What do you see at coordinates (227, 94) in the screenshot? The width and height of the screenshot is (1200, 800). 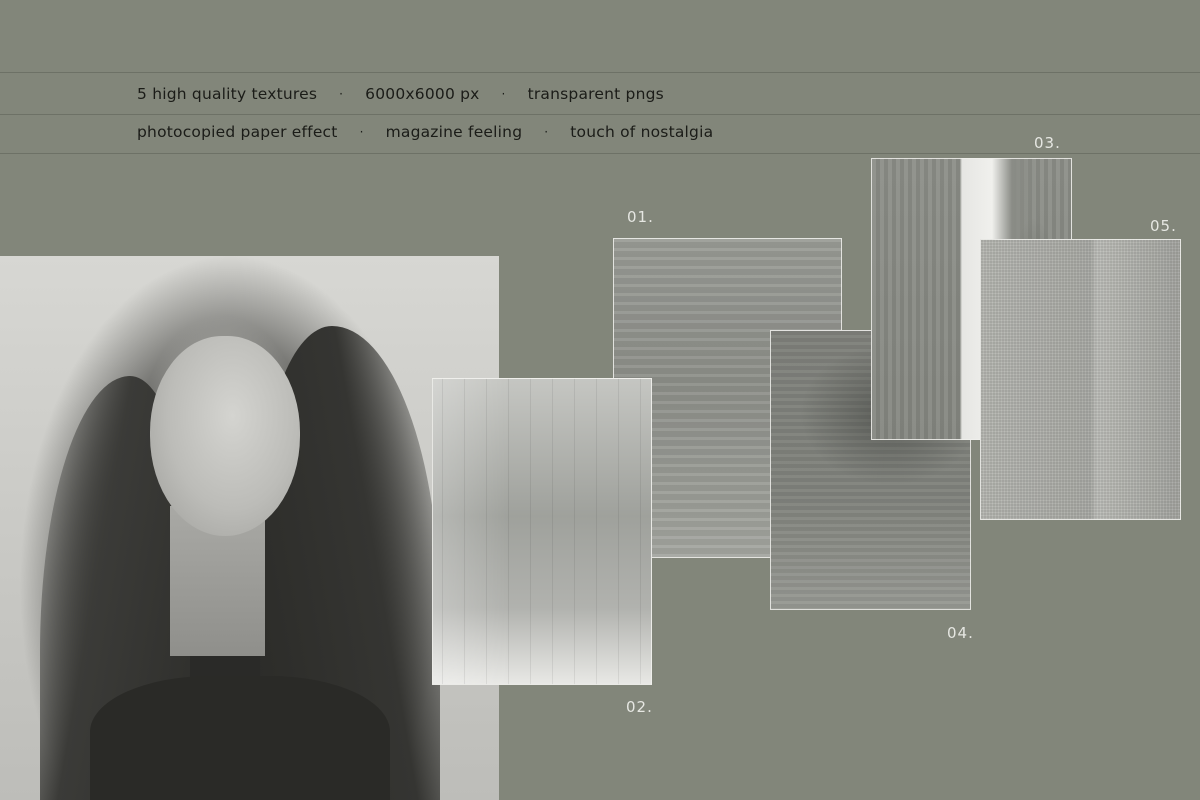 I see `feature-texture-count: 5 high quality textures` at bounding box center [227, 94].